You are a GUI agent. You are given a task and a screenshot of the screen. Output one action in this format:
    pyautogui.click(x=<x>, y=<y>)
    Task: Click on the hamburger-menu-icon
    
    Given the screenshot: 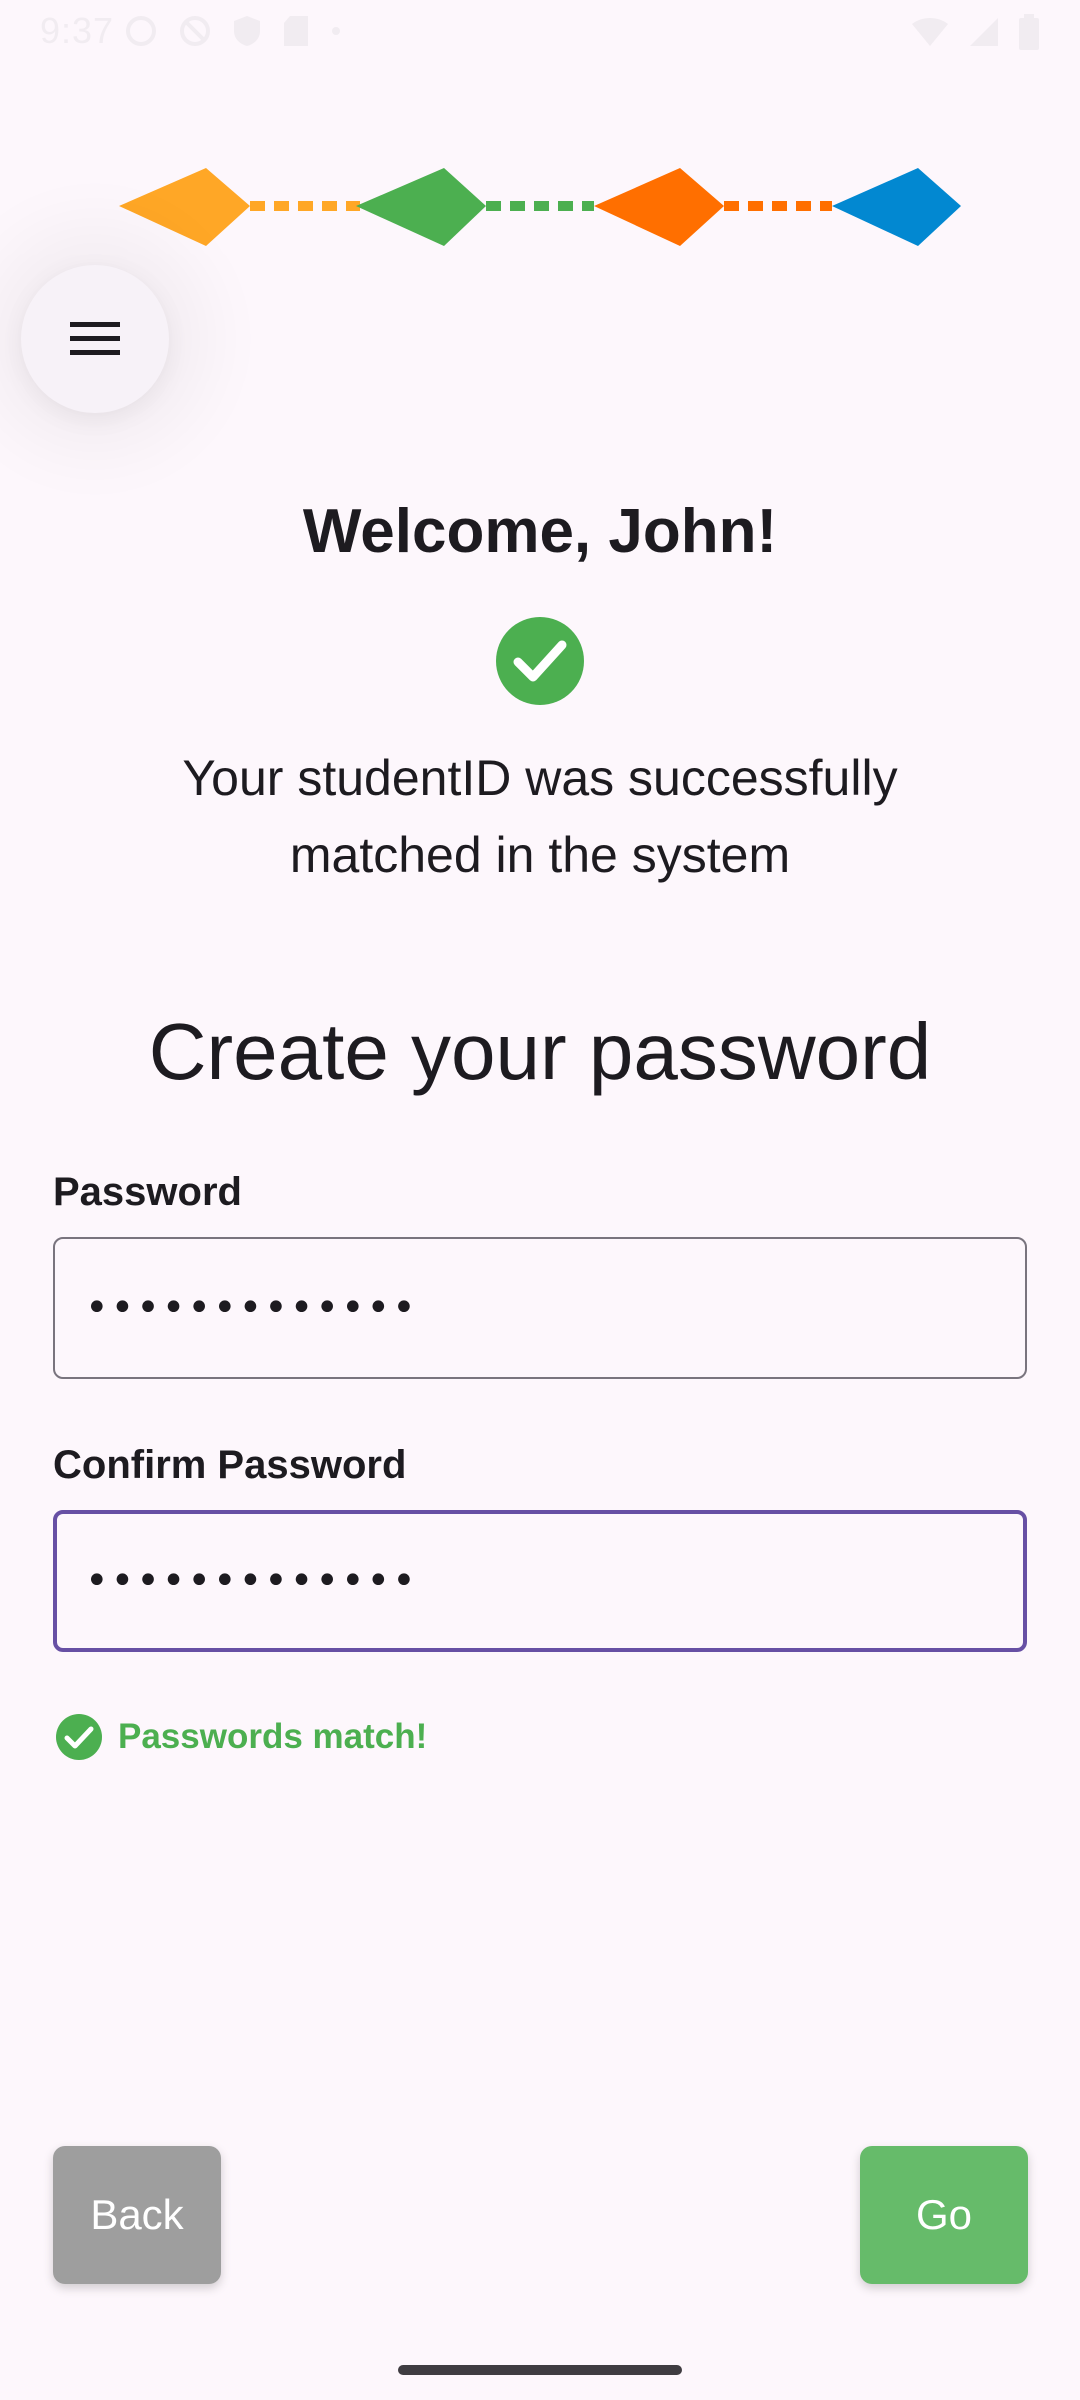 What is the action you would take?
    pyautogui.click(x=95, y=338)
    